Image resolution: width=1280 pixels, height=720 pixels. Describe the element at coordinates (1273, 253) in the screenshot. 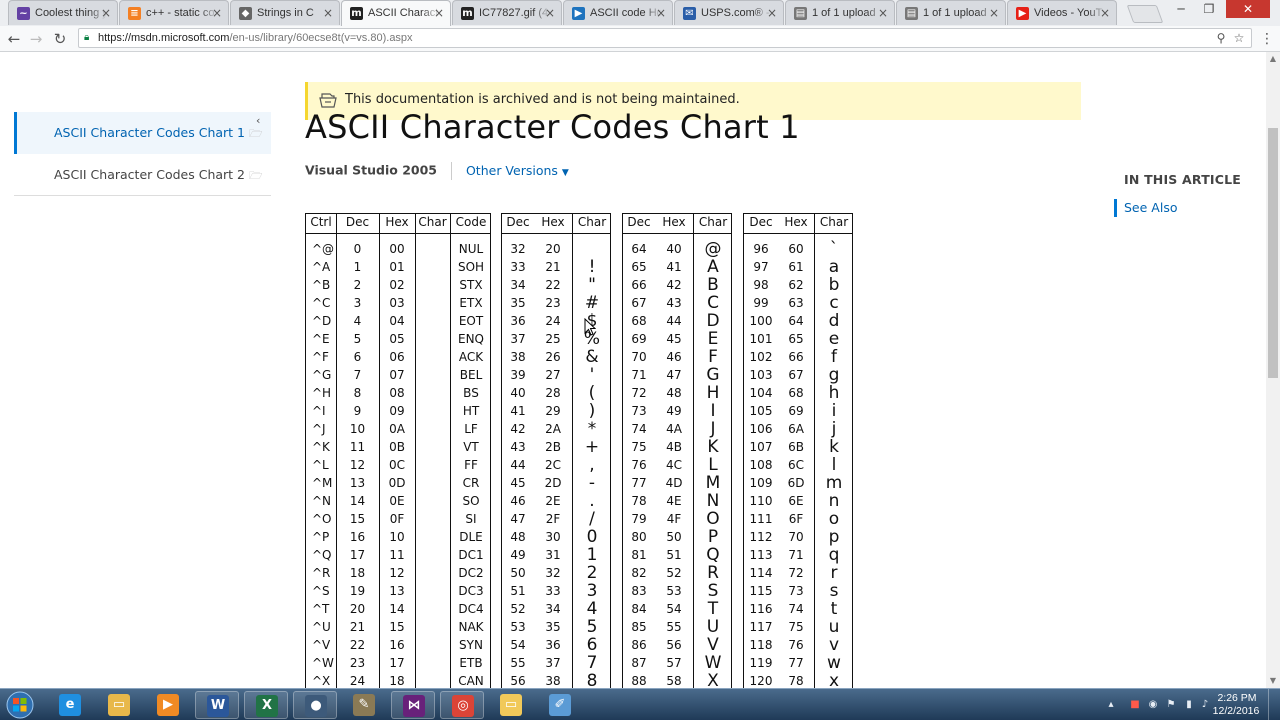

I see `scrollbar-thumb` at that location.